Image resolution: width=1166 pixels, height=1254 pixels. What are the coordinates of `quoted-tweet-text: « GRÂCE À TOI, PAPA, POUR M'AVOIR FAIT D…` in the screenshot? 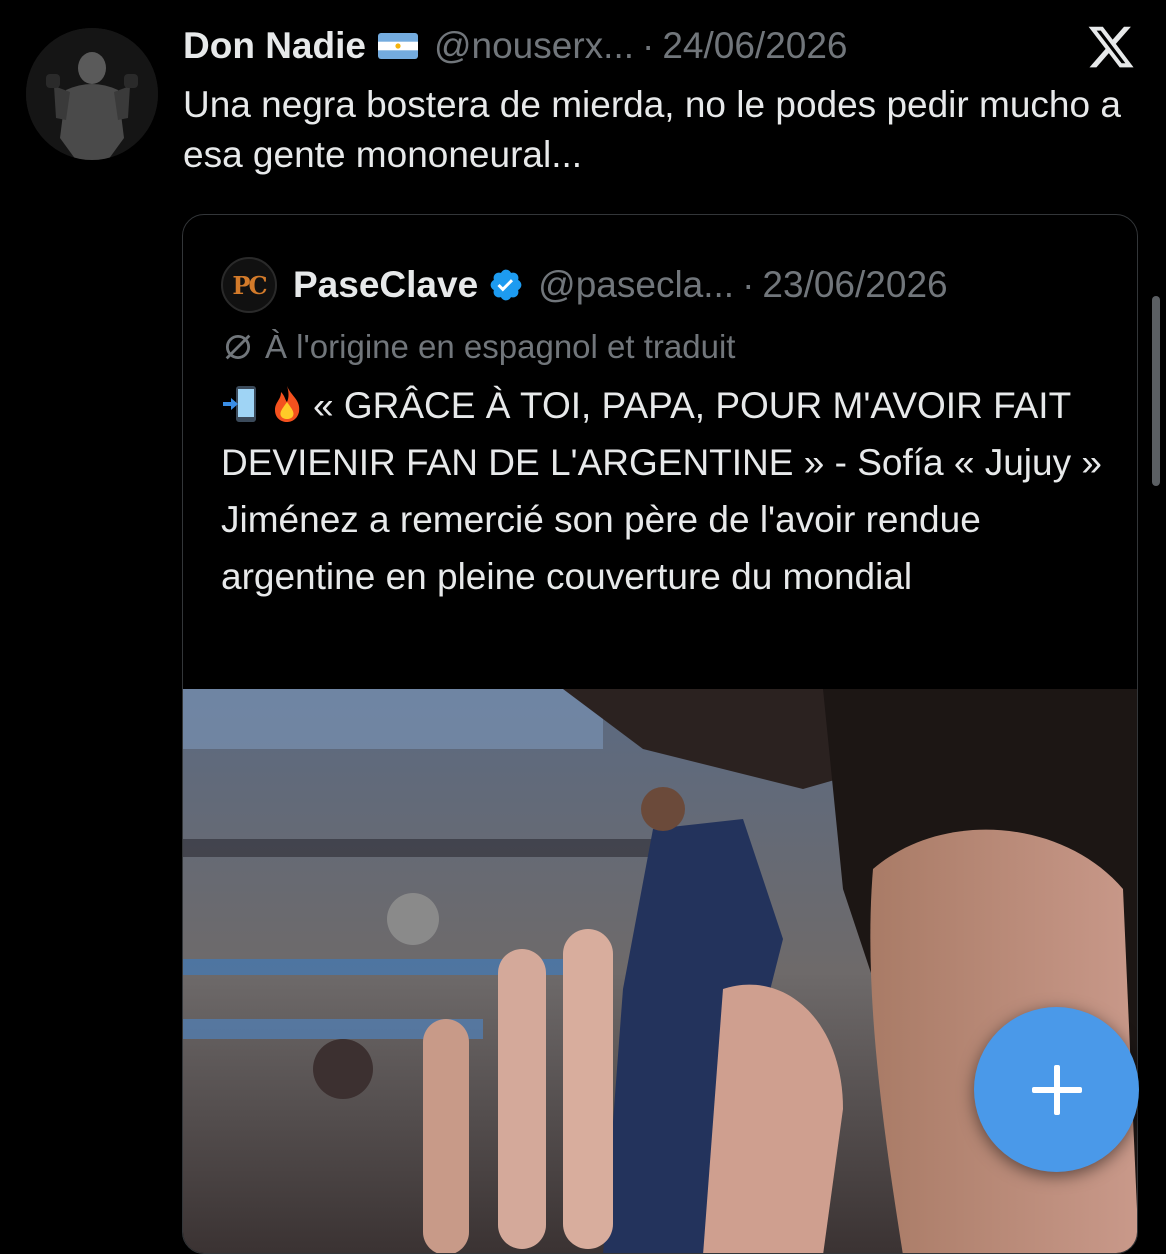 It's located at (671, 491).